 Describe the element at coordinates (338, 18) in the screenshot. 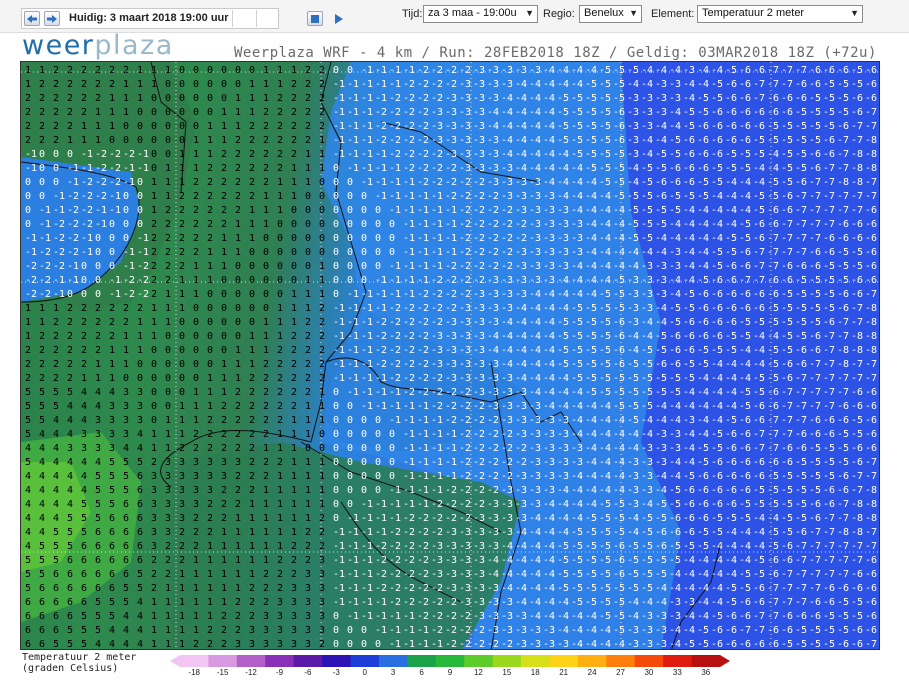

I see `play-button` at that location.